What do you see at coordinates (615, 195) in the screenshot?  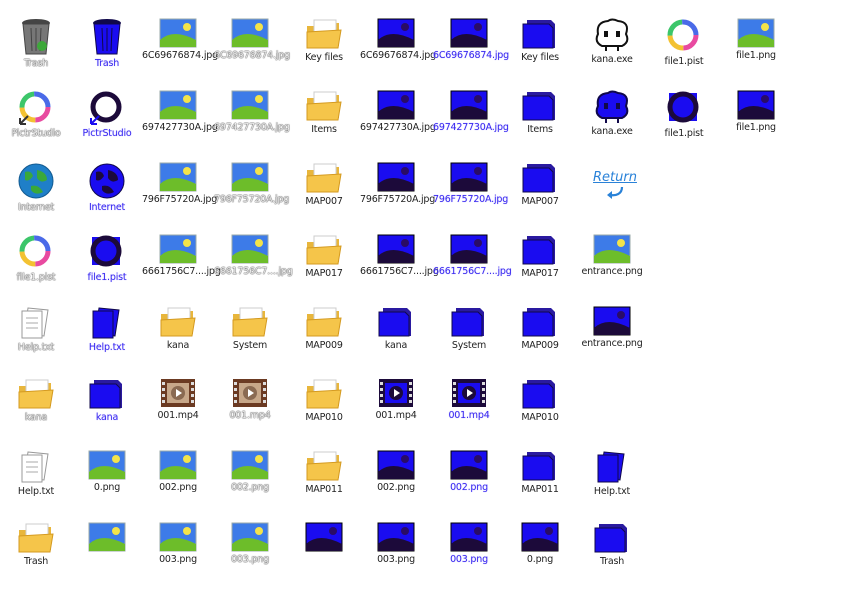 I see `return-link: Return` at bounding box center [615, 195].